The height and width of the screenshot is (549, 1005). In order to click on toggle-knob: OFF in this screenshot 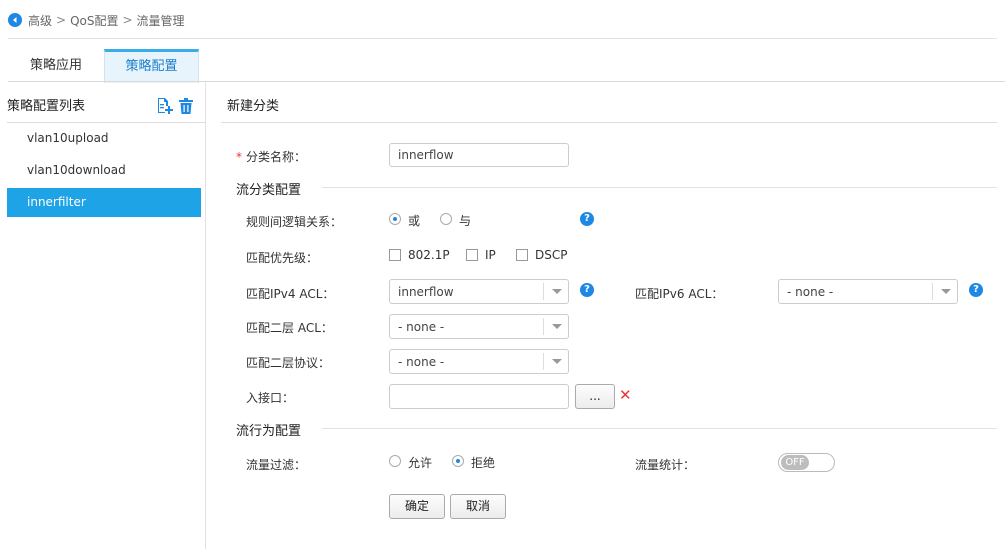, I will do `click(795, 462)`.